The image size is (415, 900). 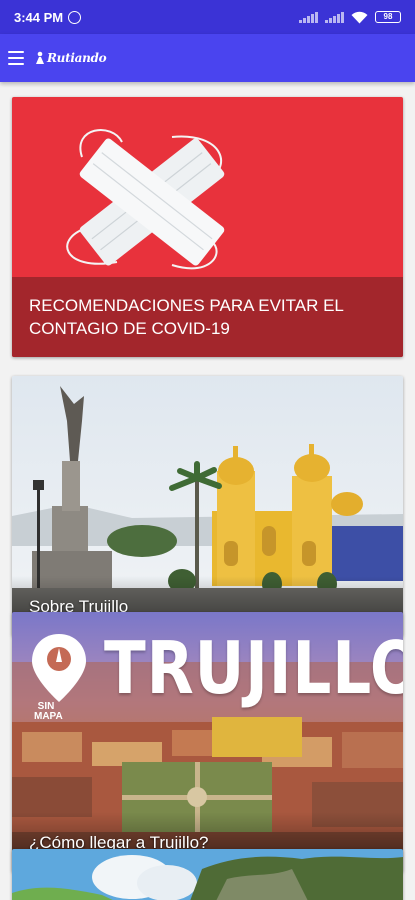 I want to click on location-pin-icon, so click(x=59, y=668).